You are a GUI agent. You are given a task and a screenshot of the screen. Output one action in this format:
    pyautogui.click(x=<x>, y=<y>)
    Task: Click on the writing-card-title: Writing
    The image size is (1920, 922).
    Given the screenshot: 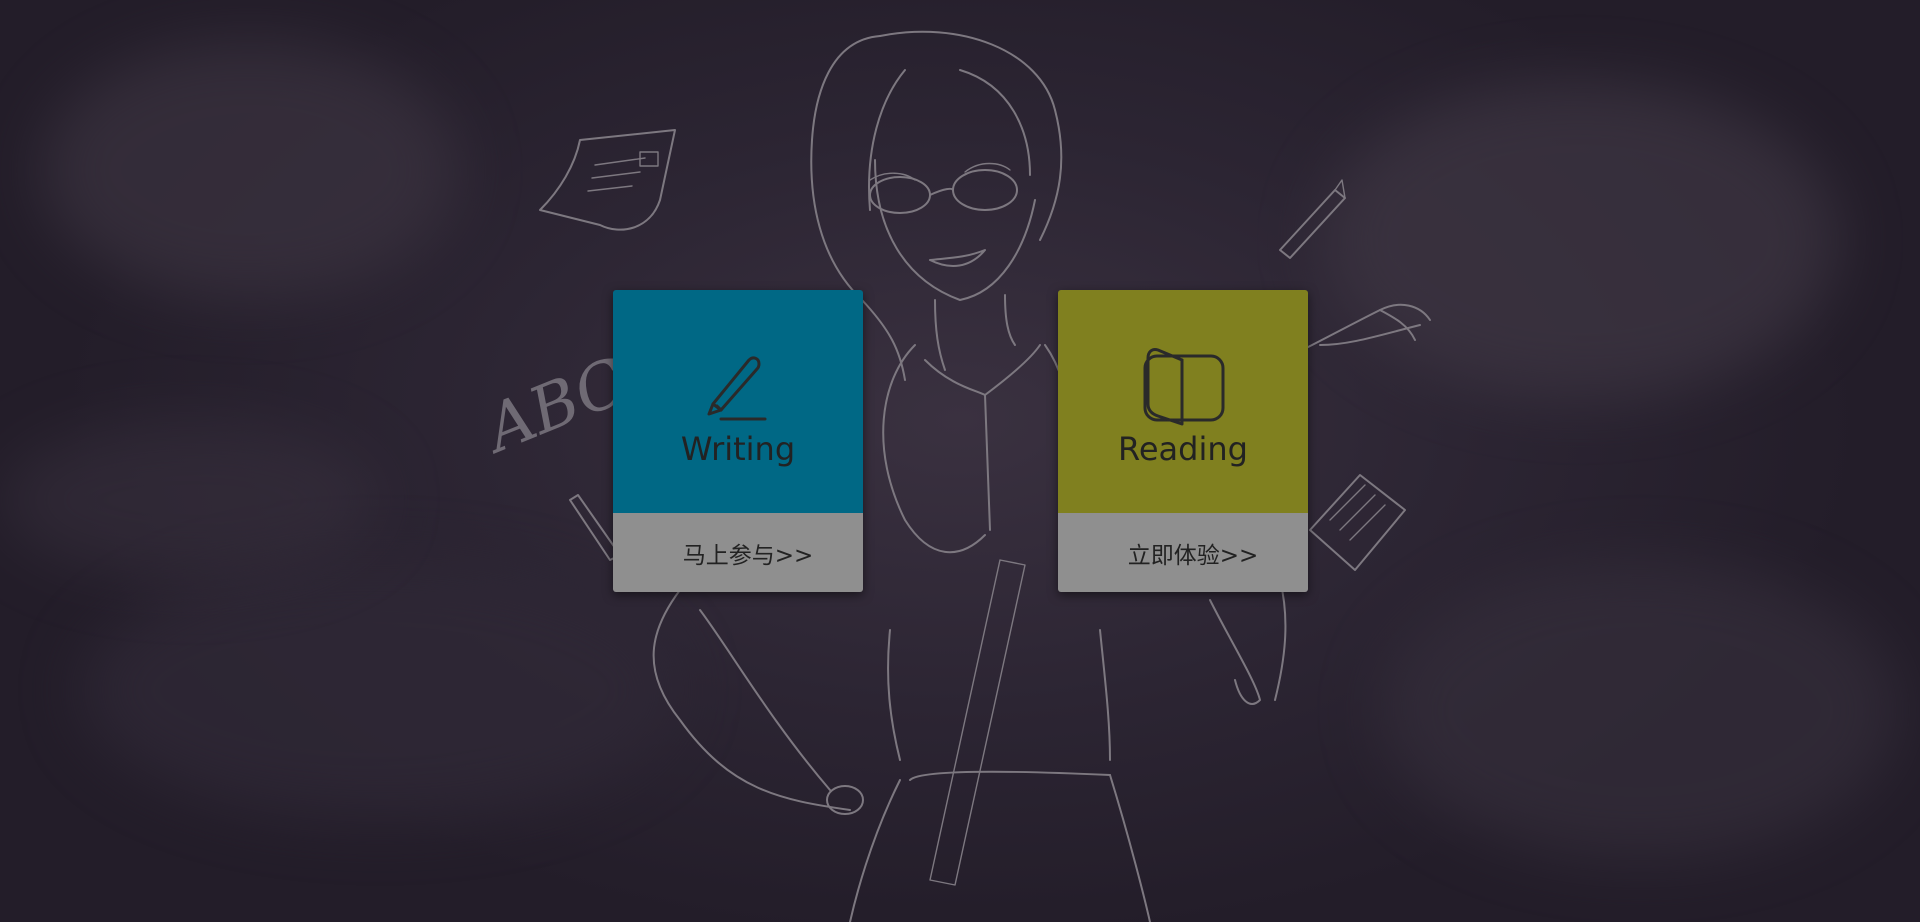 What is the action you would take?
    pyautogui.click(x=738, y=449)
    